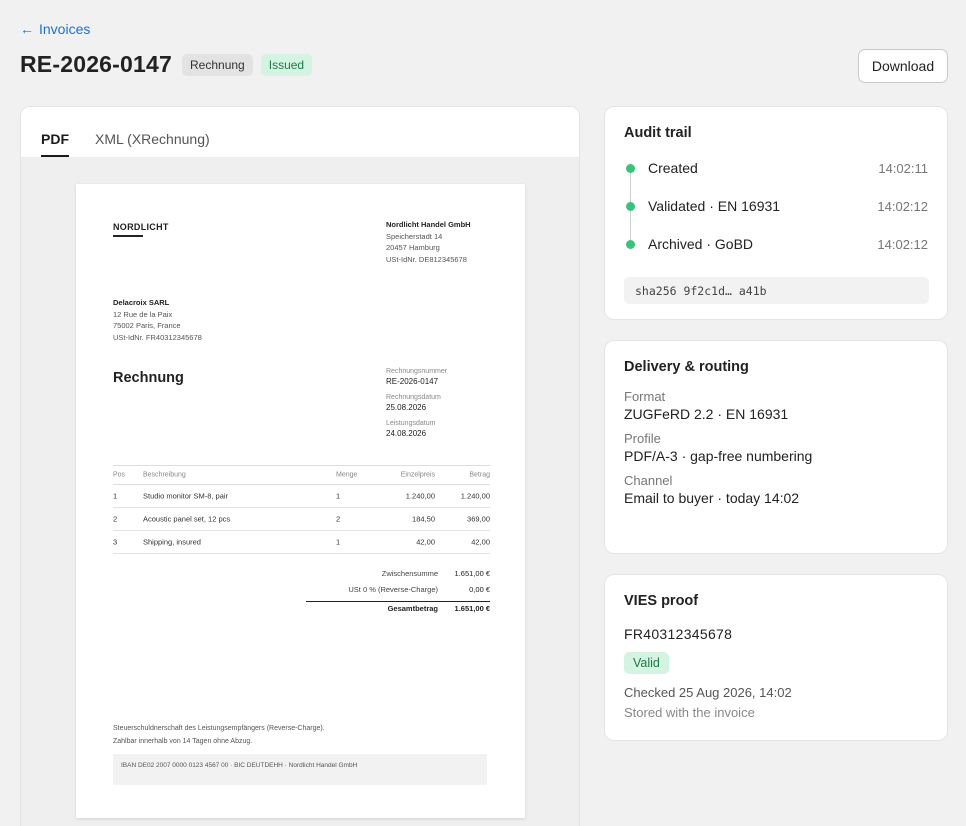 The image size is (966, 826). Describe the element at coordinates (478, 519) in the screenshot. I see `cell-amount: 369,00` at that location.